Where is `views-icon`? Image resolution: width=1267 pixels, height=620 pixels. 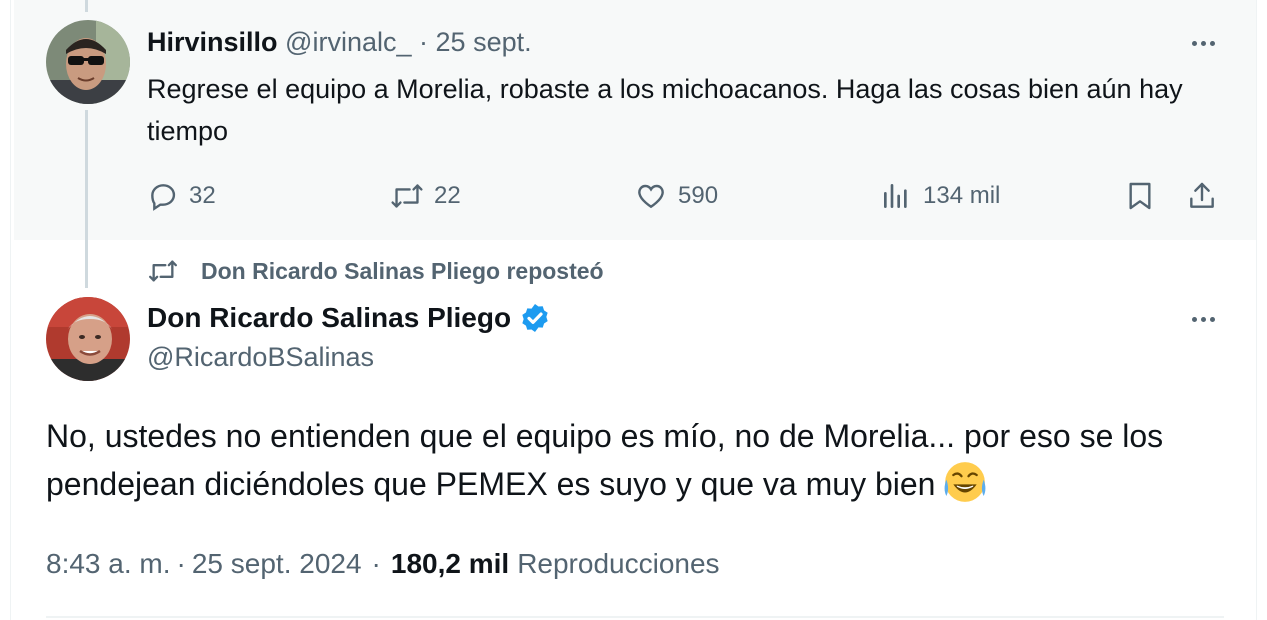
views-icon is located at coordinates (895, 196).